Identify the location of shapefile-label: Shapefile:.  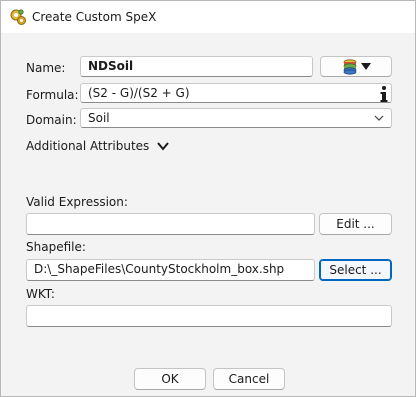
(56, 247).